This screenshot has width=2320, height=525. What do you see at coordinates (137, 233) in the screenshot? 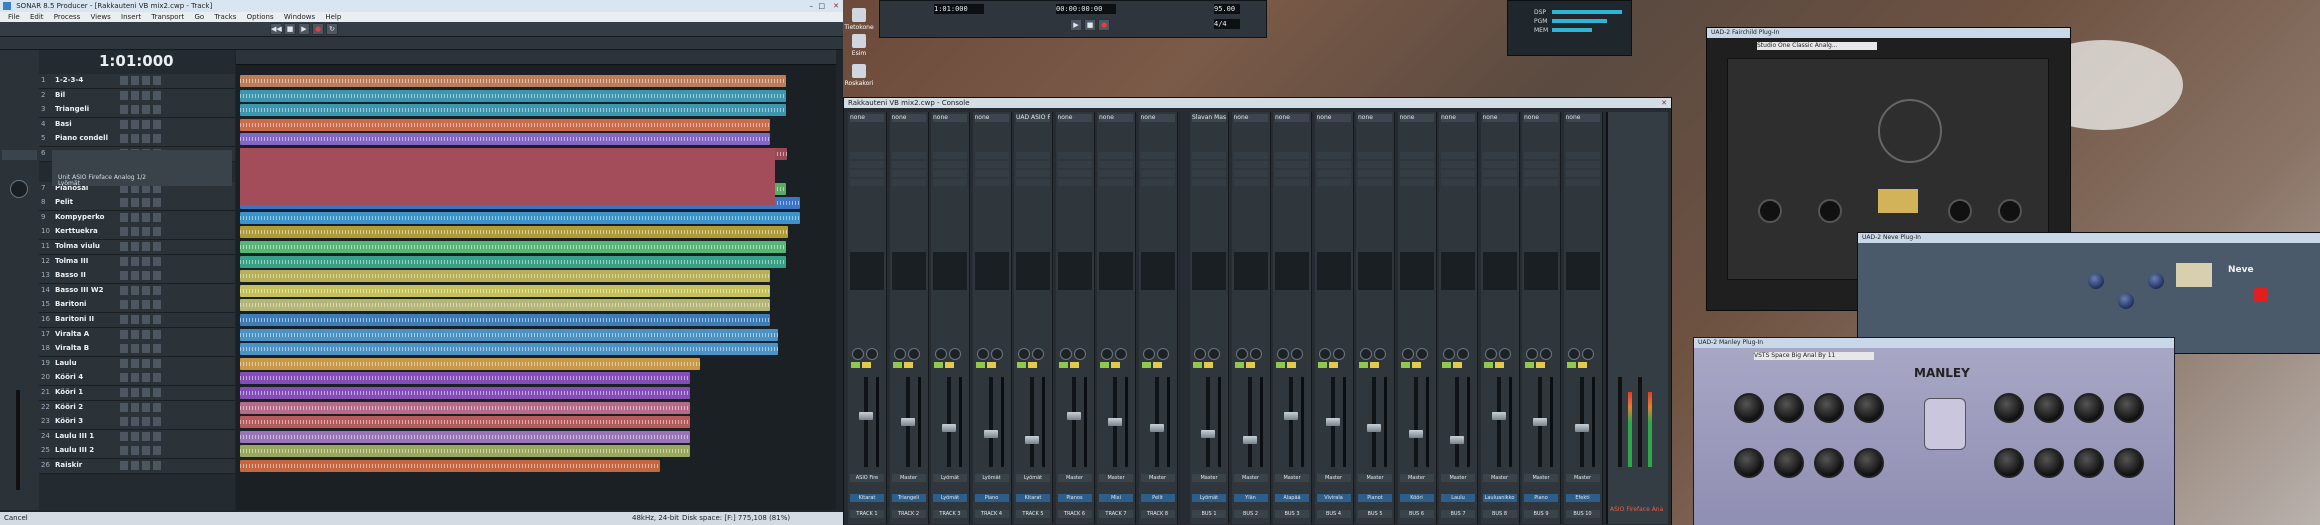
I see `track-row: 10 Kerttuekra` at bounding box center [137, 233].